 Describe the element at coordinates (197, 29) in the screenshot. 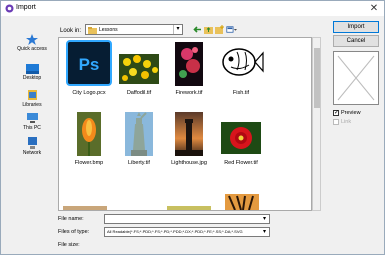

I see `back-arrow-icon` at that location.